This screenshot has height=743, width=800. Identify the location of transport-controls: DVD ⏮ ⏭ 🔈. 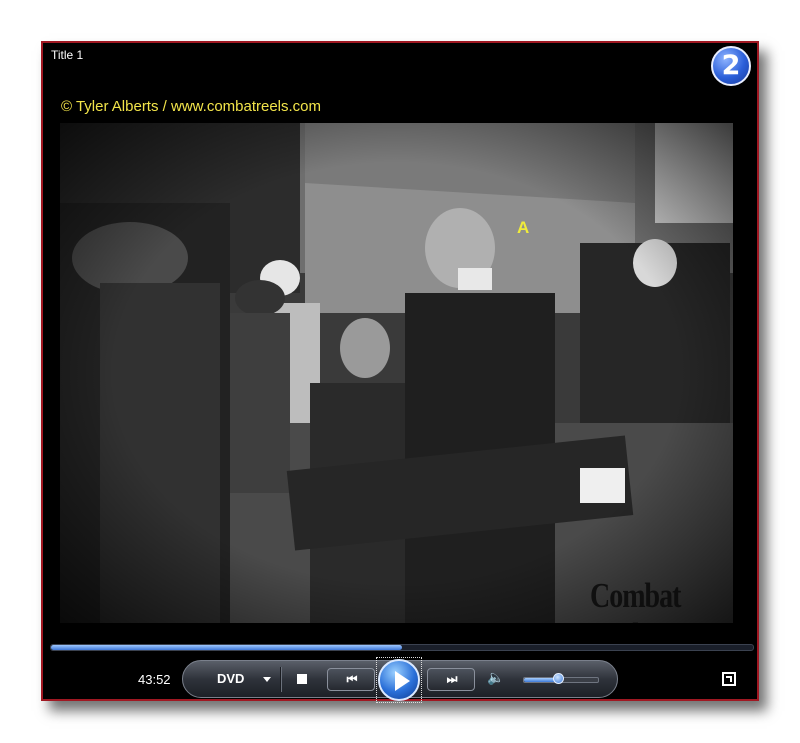
(400, 680).